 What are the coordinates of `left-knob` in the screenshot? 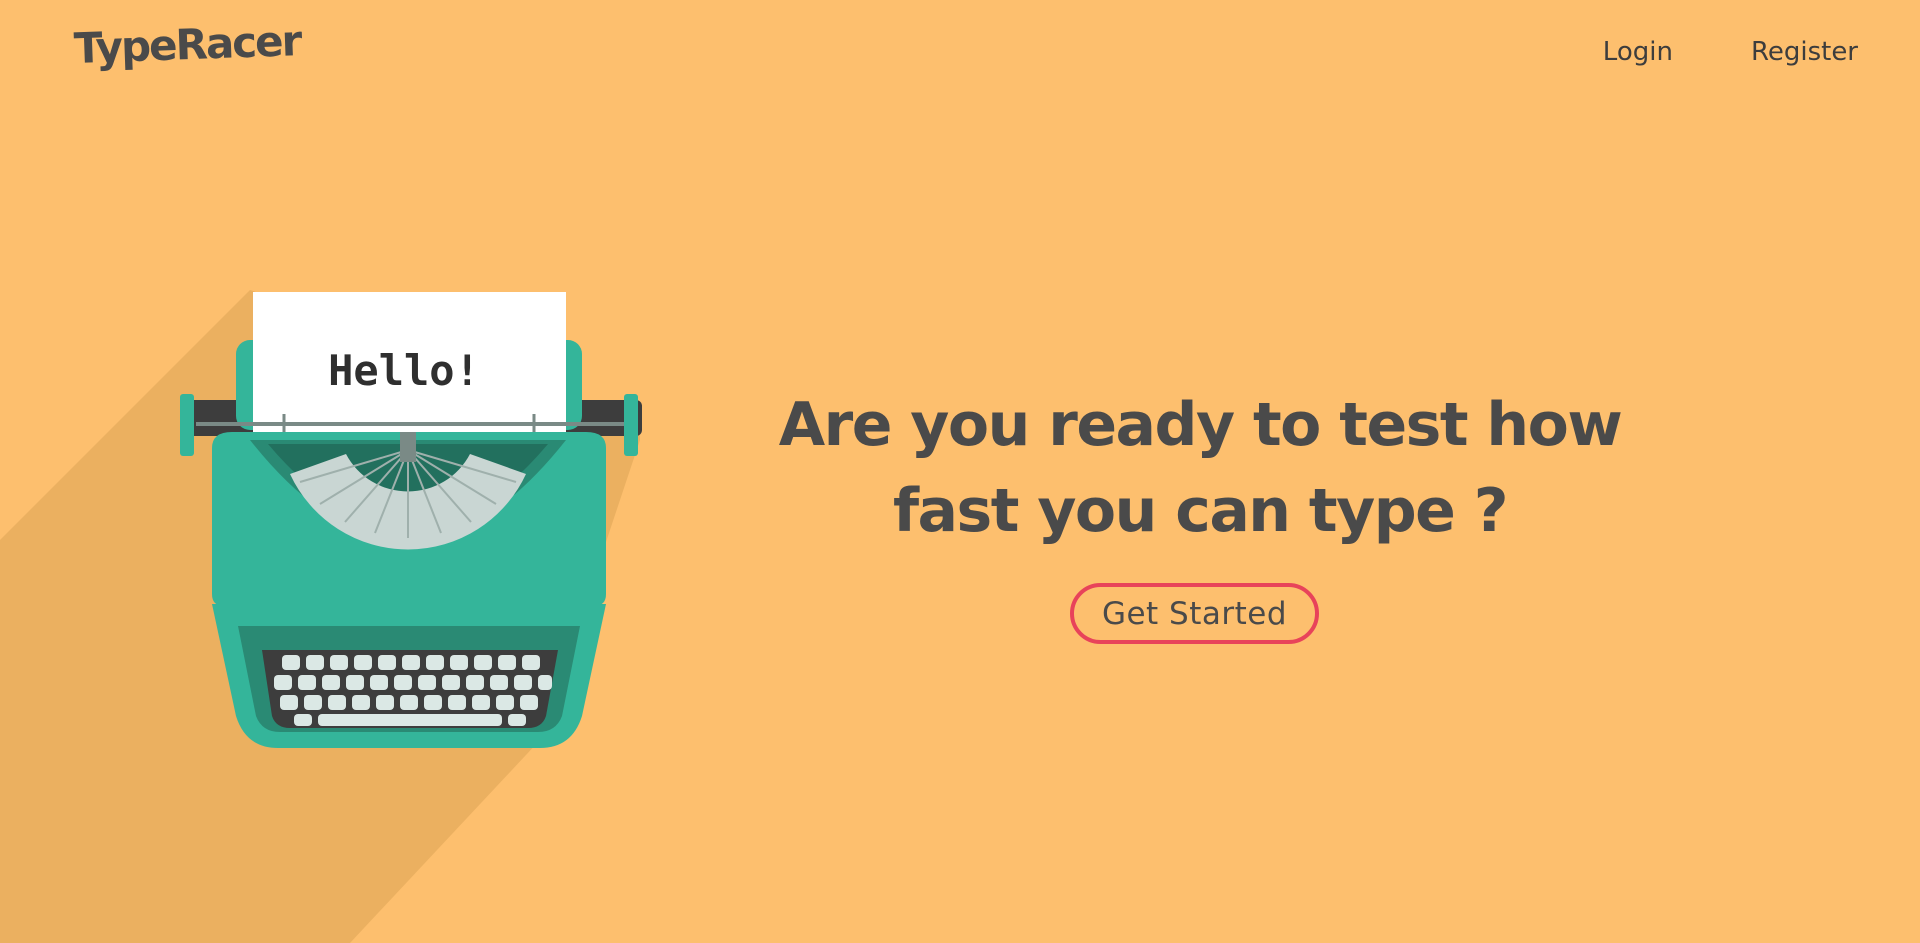 It's located at (187, 425).